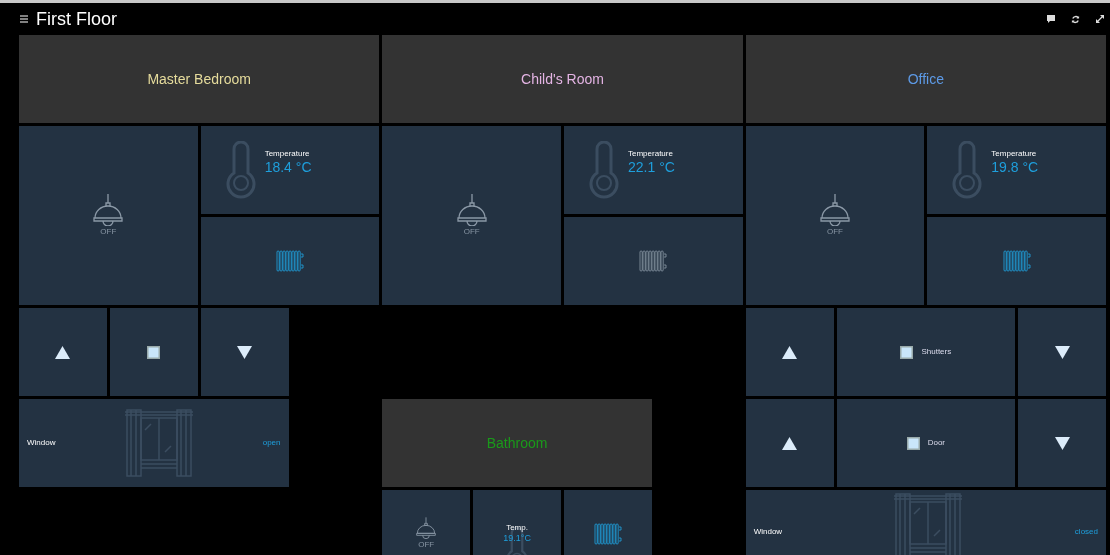 This screenshot has height=555, width=1110. What do you see at coordinates (288, 167) in the screenshot?
I see `temperature-value: 18.4 °C` at bounding box center [288, 167].